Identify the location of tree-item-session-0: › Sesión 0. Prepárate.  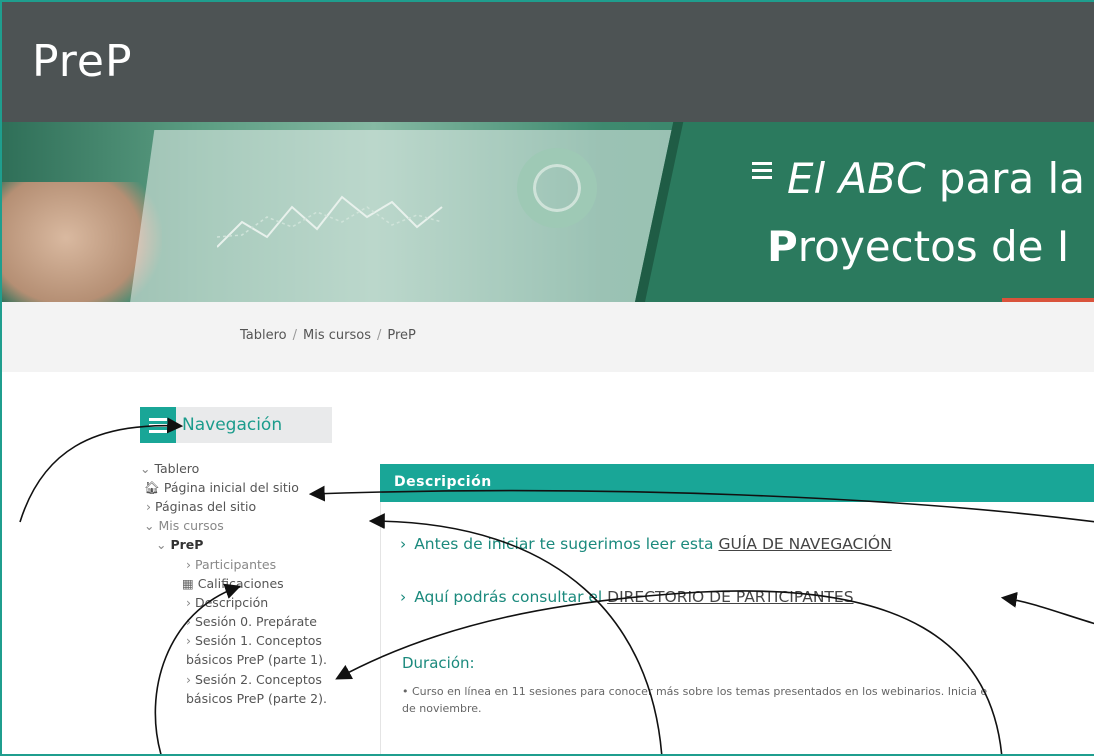
(251, 622).